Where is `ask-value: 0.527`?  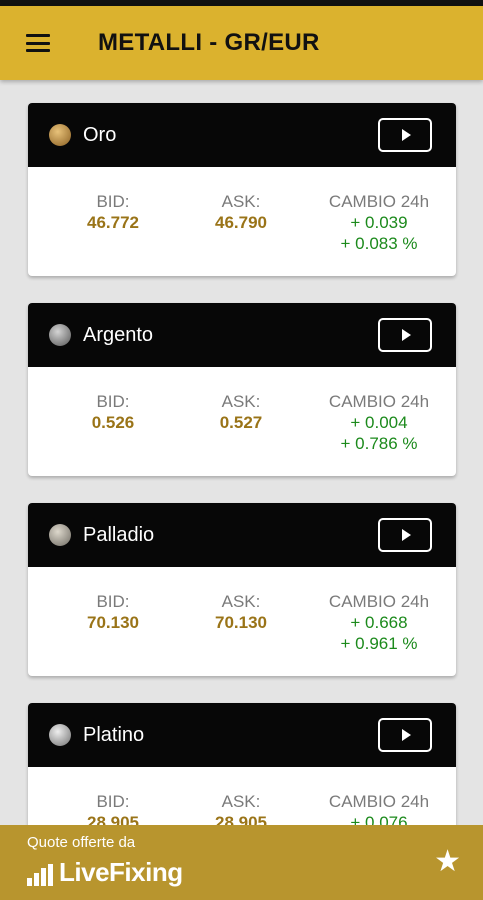
ask-value: 0.527 is located at coordinates (241, 422).